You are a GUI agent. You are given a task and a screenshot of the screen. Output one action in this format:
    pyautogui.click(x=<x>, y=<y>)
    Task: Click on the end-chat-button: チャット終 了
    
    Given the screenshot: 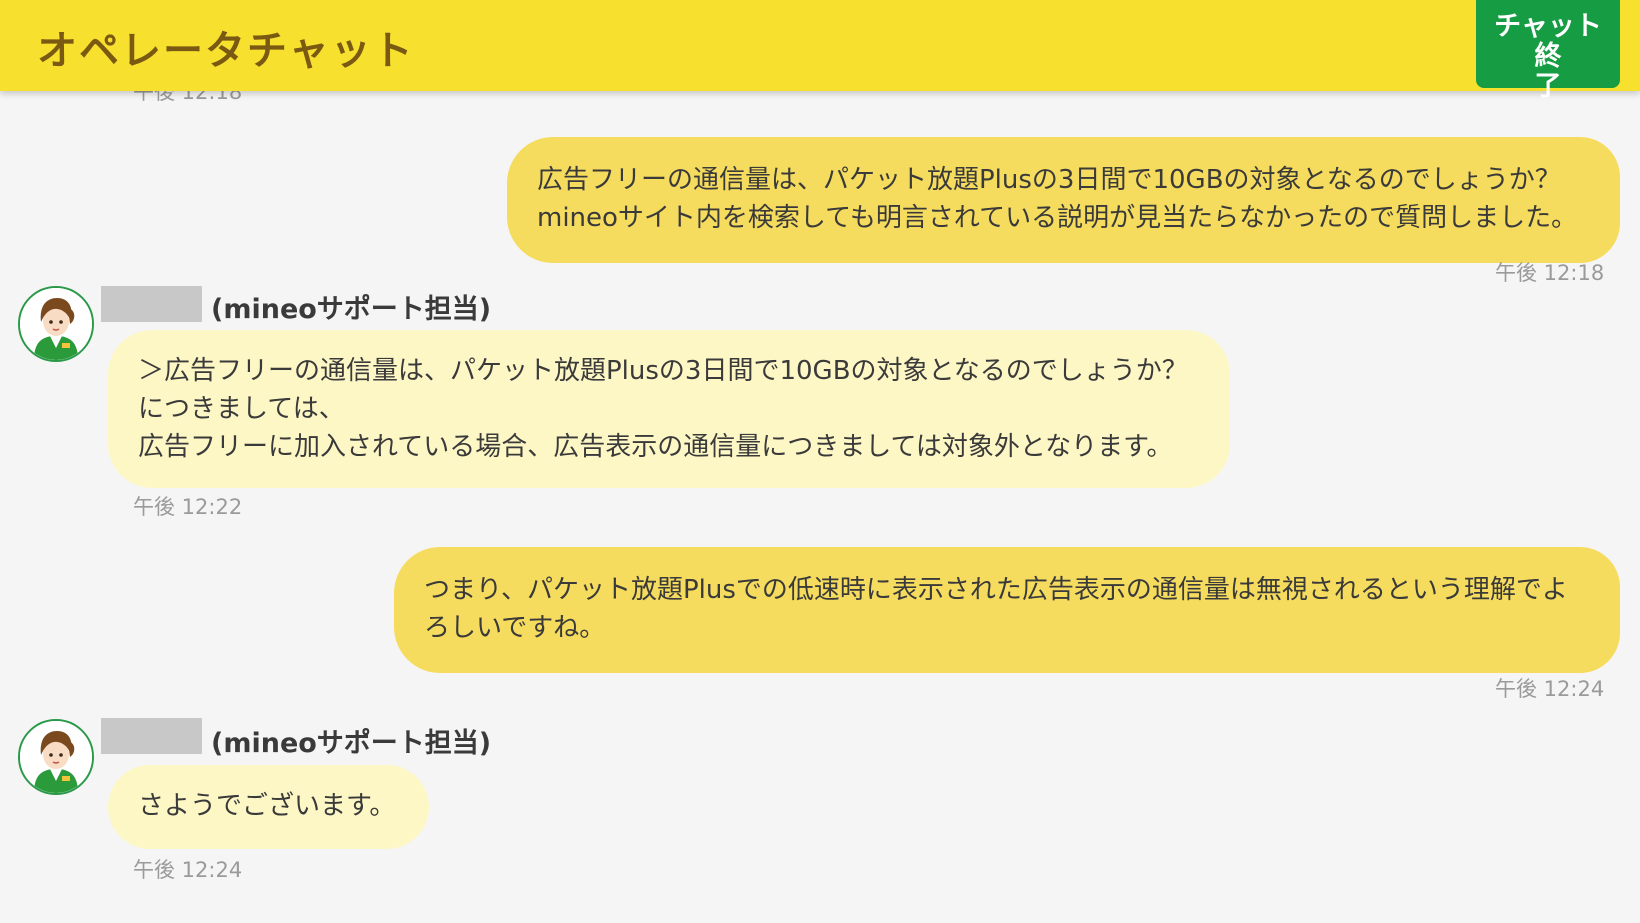 What is the action you would take?
    pyautogui.click(x=1548, y=51)
    